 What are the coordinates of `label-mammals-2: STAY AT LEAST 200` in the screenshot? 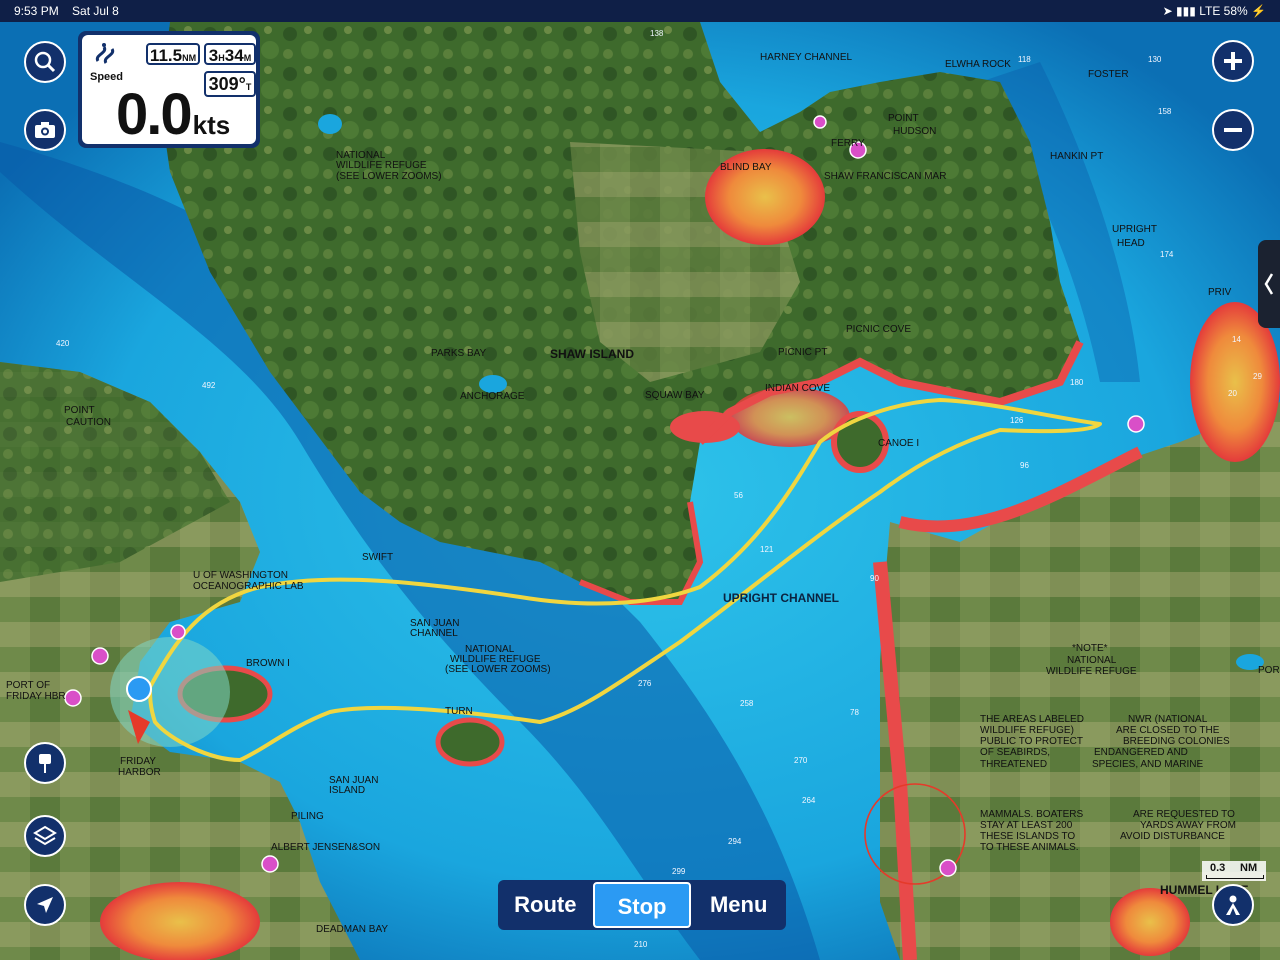 It's located at (1026, 825).